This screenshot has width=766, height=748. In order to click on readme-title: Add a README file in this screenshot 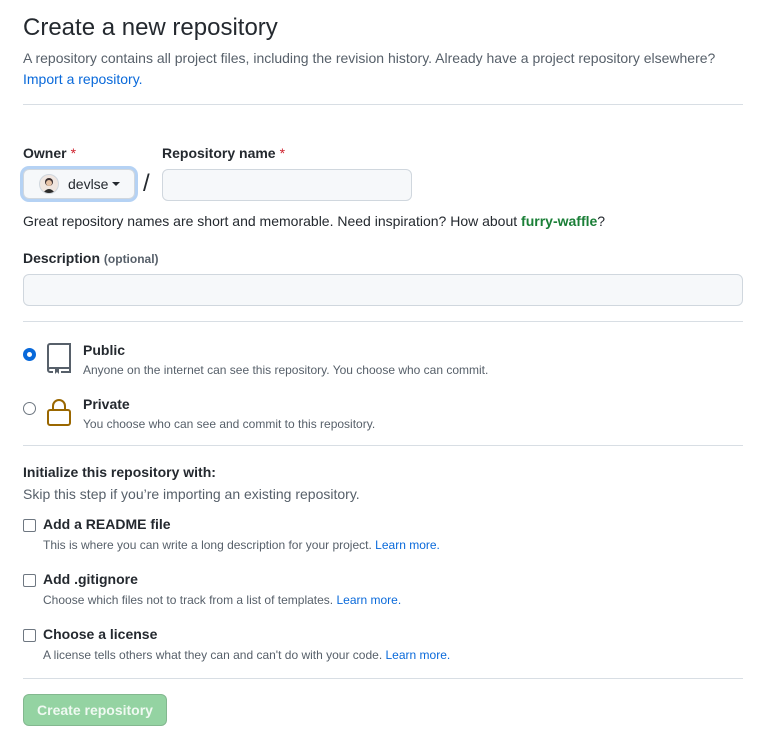, I will do `click(107, 524)`.